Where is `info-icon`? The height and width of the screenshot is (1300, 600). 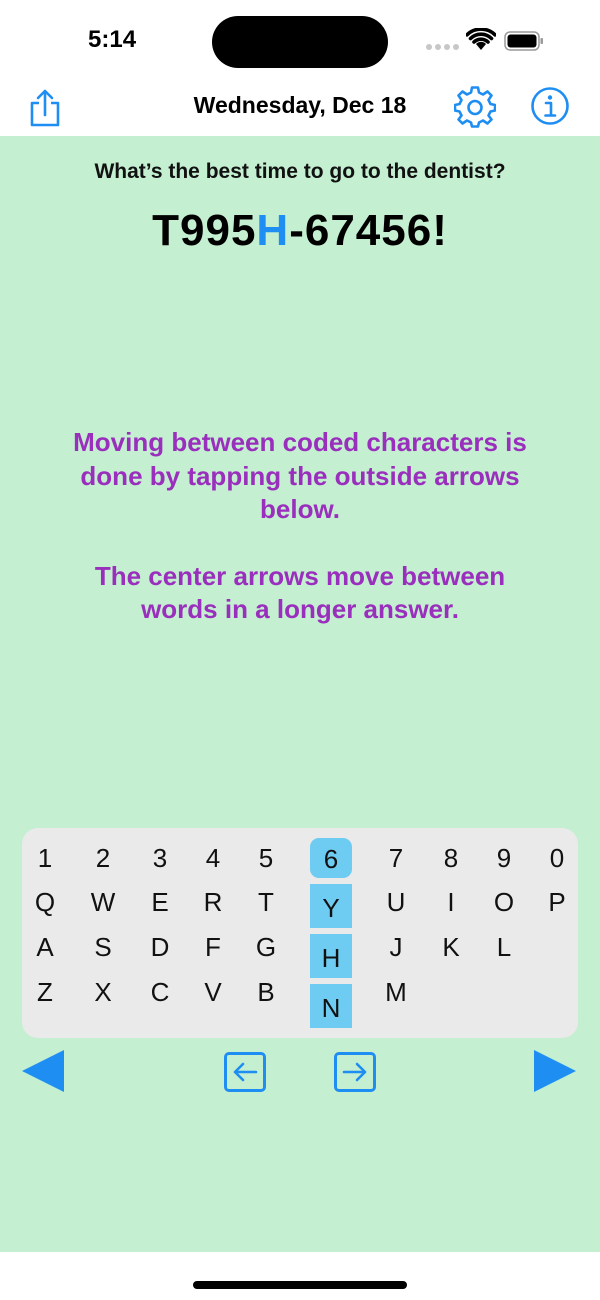
info-icon is located at coordinates (550, 106).